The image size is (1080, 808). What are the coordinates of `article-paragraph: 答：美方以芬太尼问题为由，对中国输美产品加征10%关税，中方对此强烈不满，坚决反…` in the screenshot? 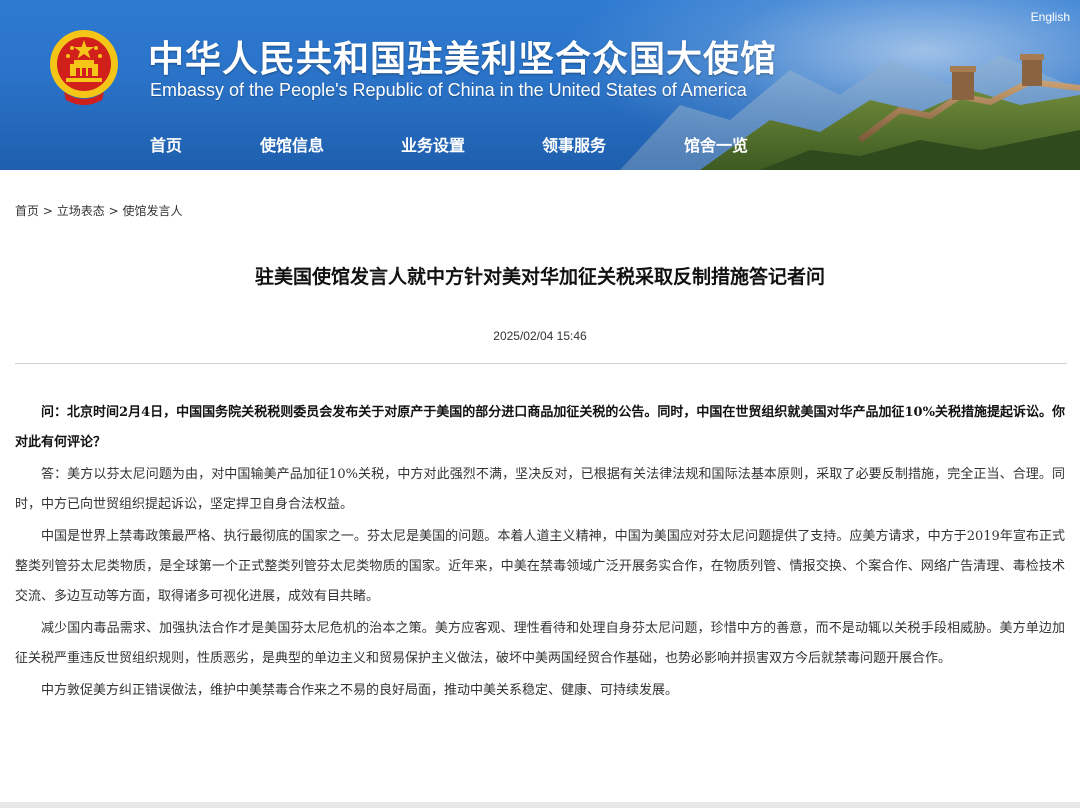 It's located at (540, 489).